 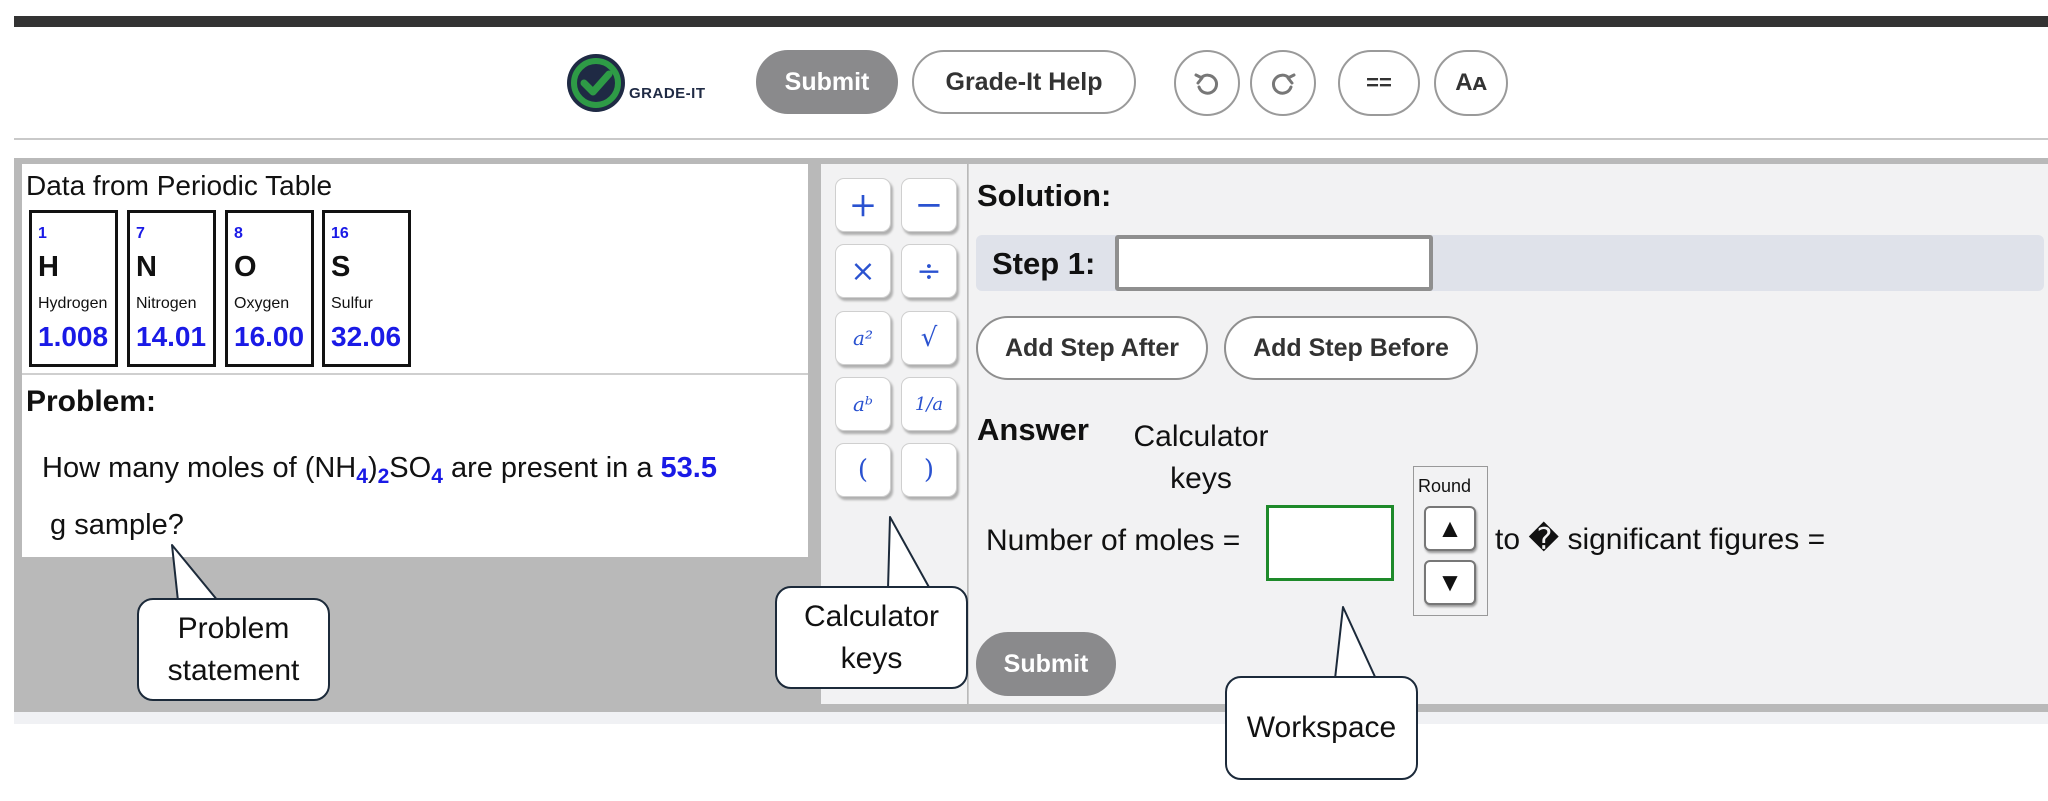 I want to click on open-paren-key: (, so click(x=863, y=470).